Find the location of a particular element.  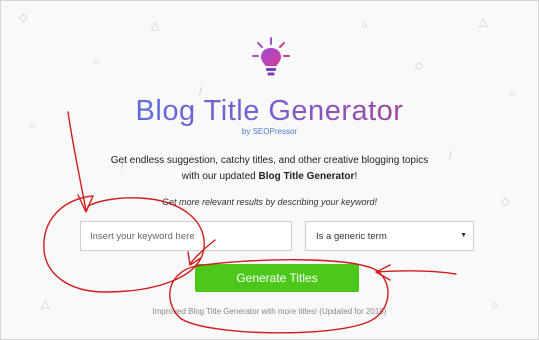

generate-titles-button: Generate Titles is located at coordinates (277, 278).